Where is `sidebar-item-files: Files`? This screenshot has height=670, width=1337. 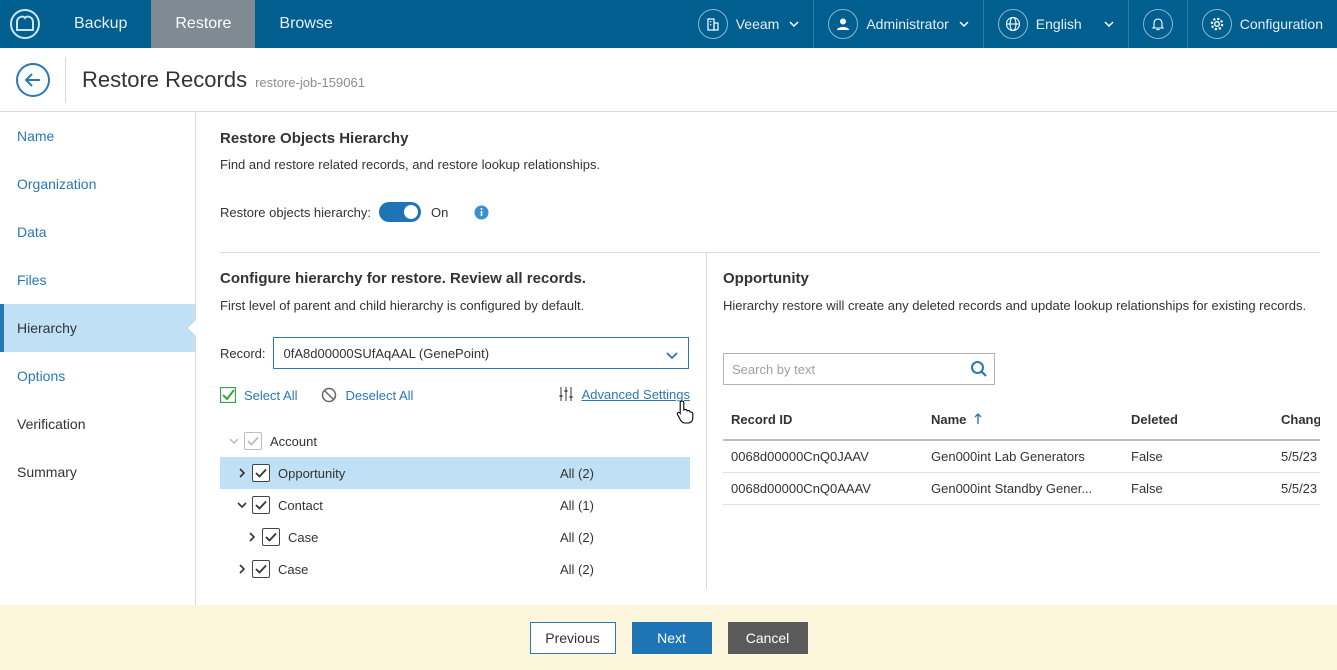
sidebar-item-files: Files is located at coordinates (97, 280).